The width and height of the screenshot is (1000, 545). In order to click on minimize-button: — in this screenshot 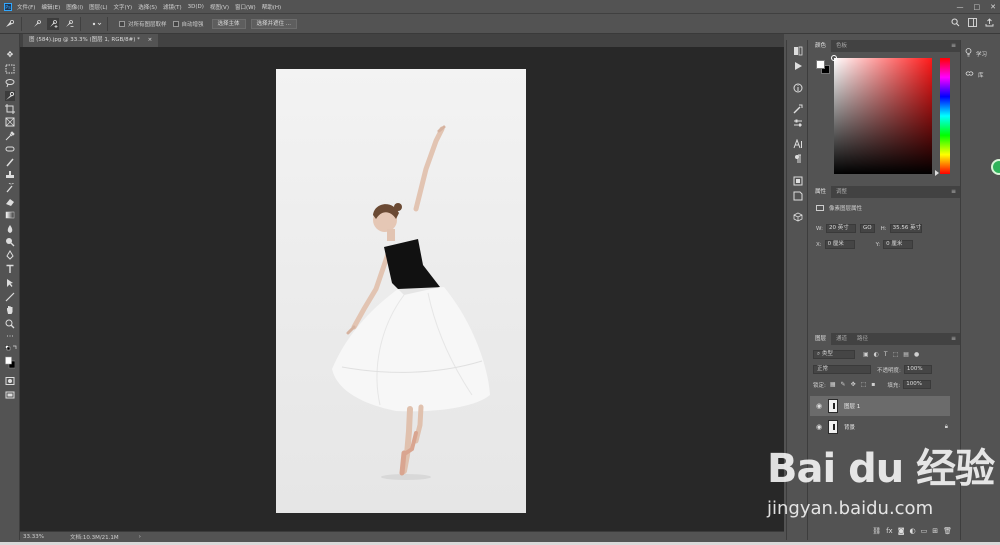, I will do `click(960, 7)`.